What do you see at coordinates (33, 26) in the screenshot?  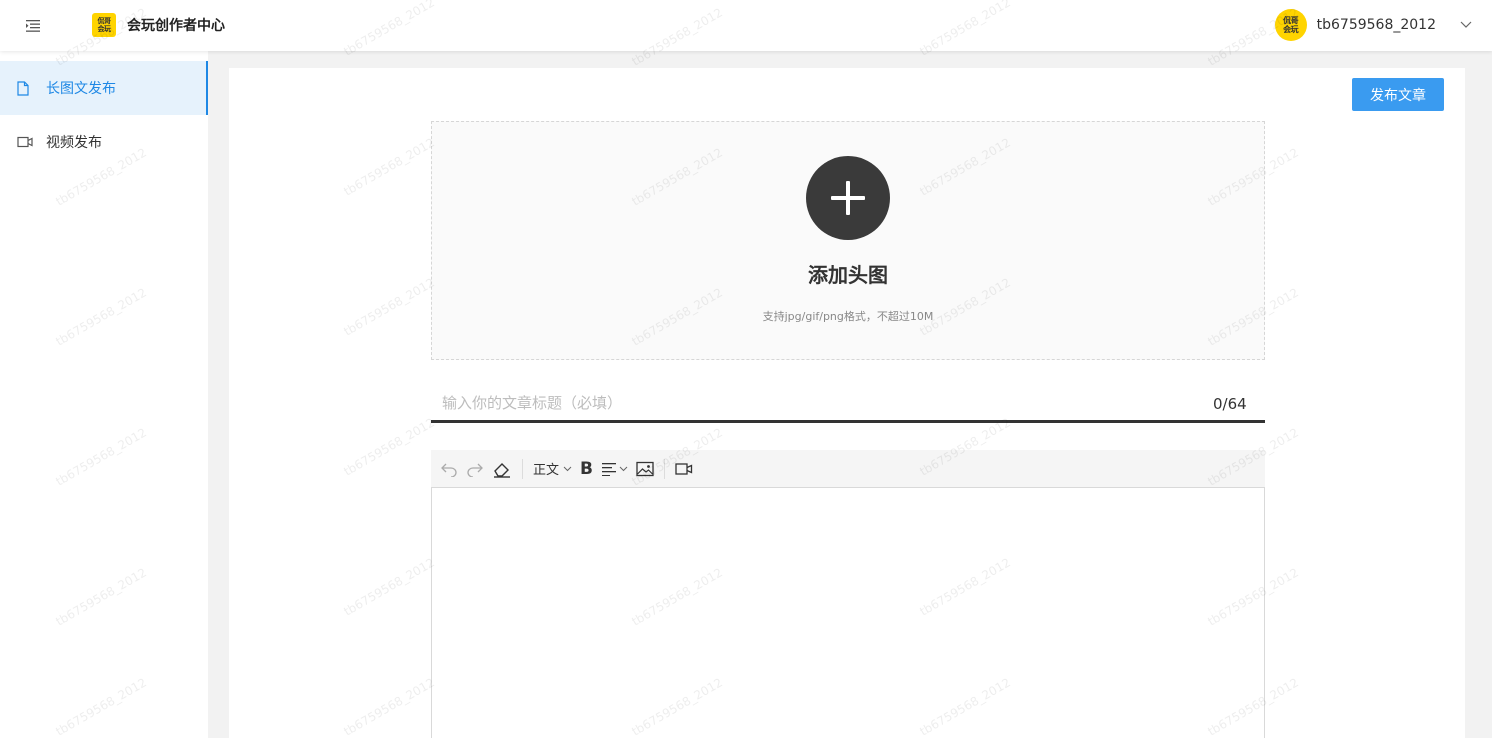 I see `menu-toggle-icon` at bounding box center [33, 26].